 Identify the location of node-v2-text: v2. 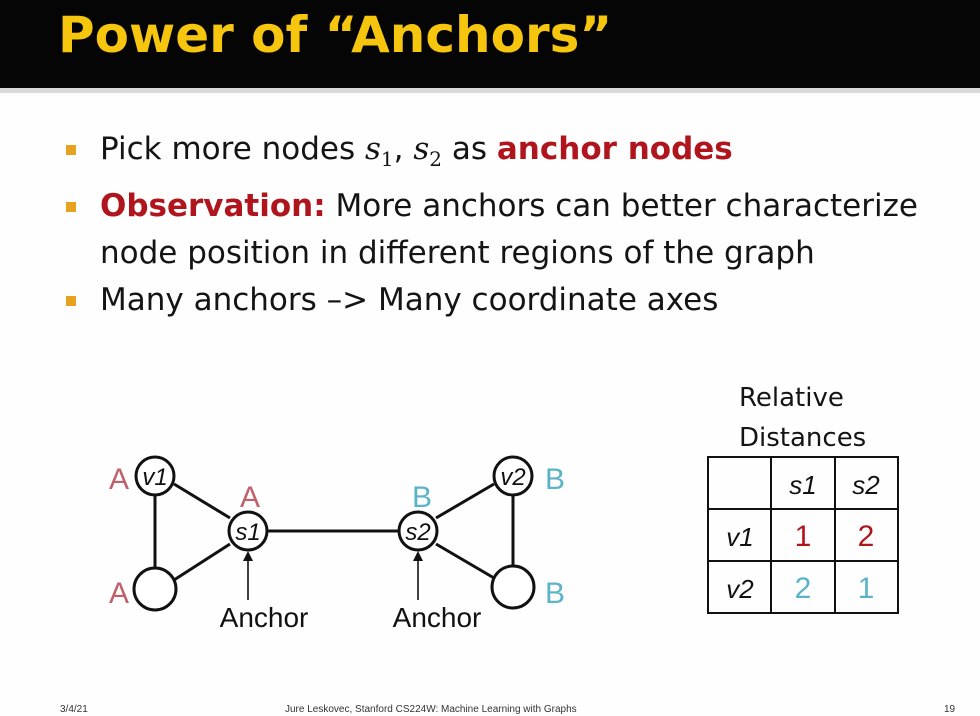
(512, 477).